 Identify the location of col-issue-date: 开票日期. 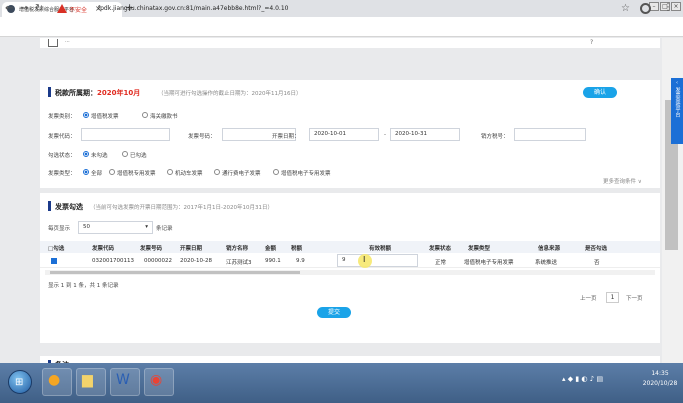
(191, 249).